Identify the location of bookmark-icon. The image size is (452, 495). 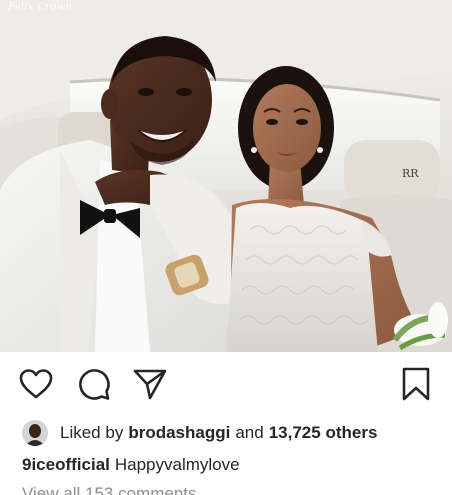
(416, 384).